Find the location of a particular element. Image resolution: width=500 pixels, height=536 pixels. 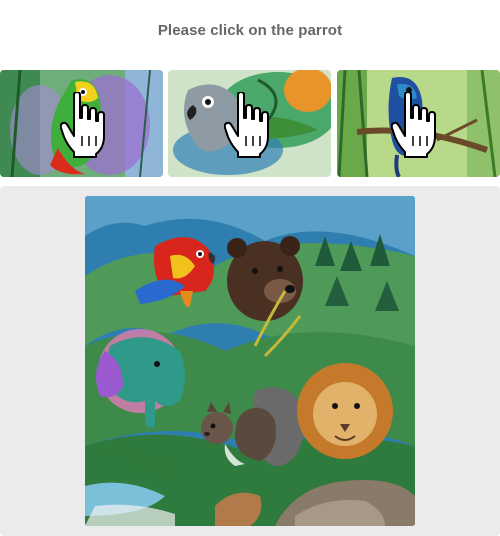

lion is located at coordinates (345, 411).